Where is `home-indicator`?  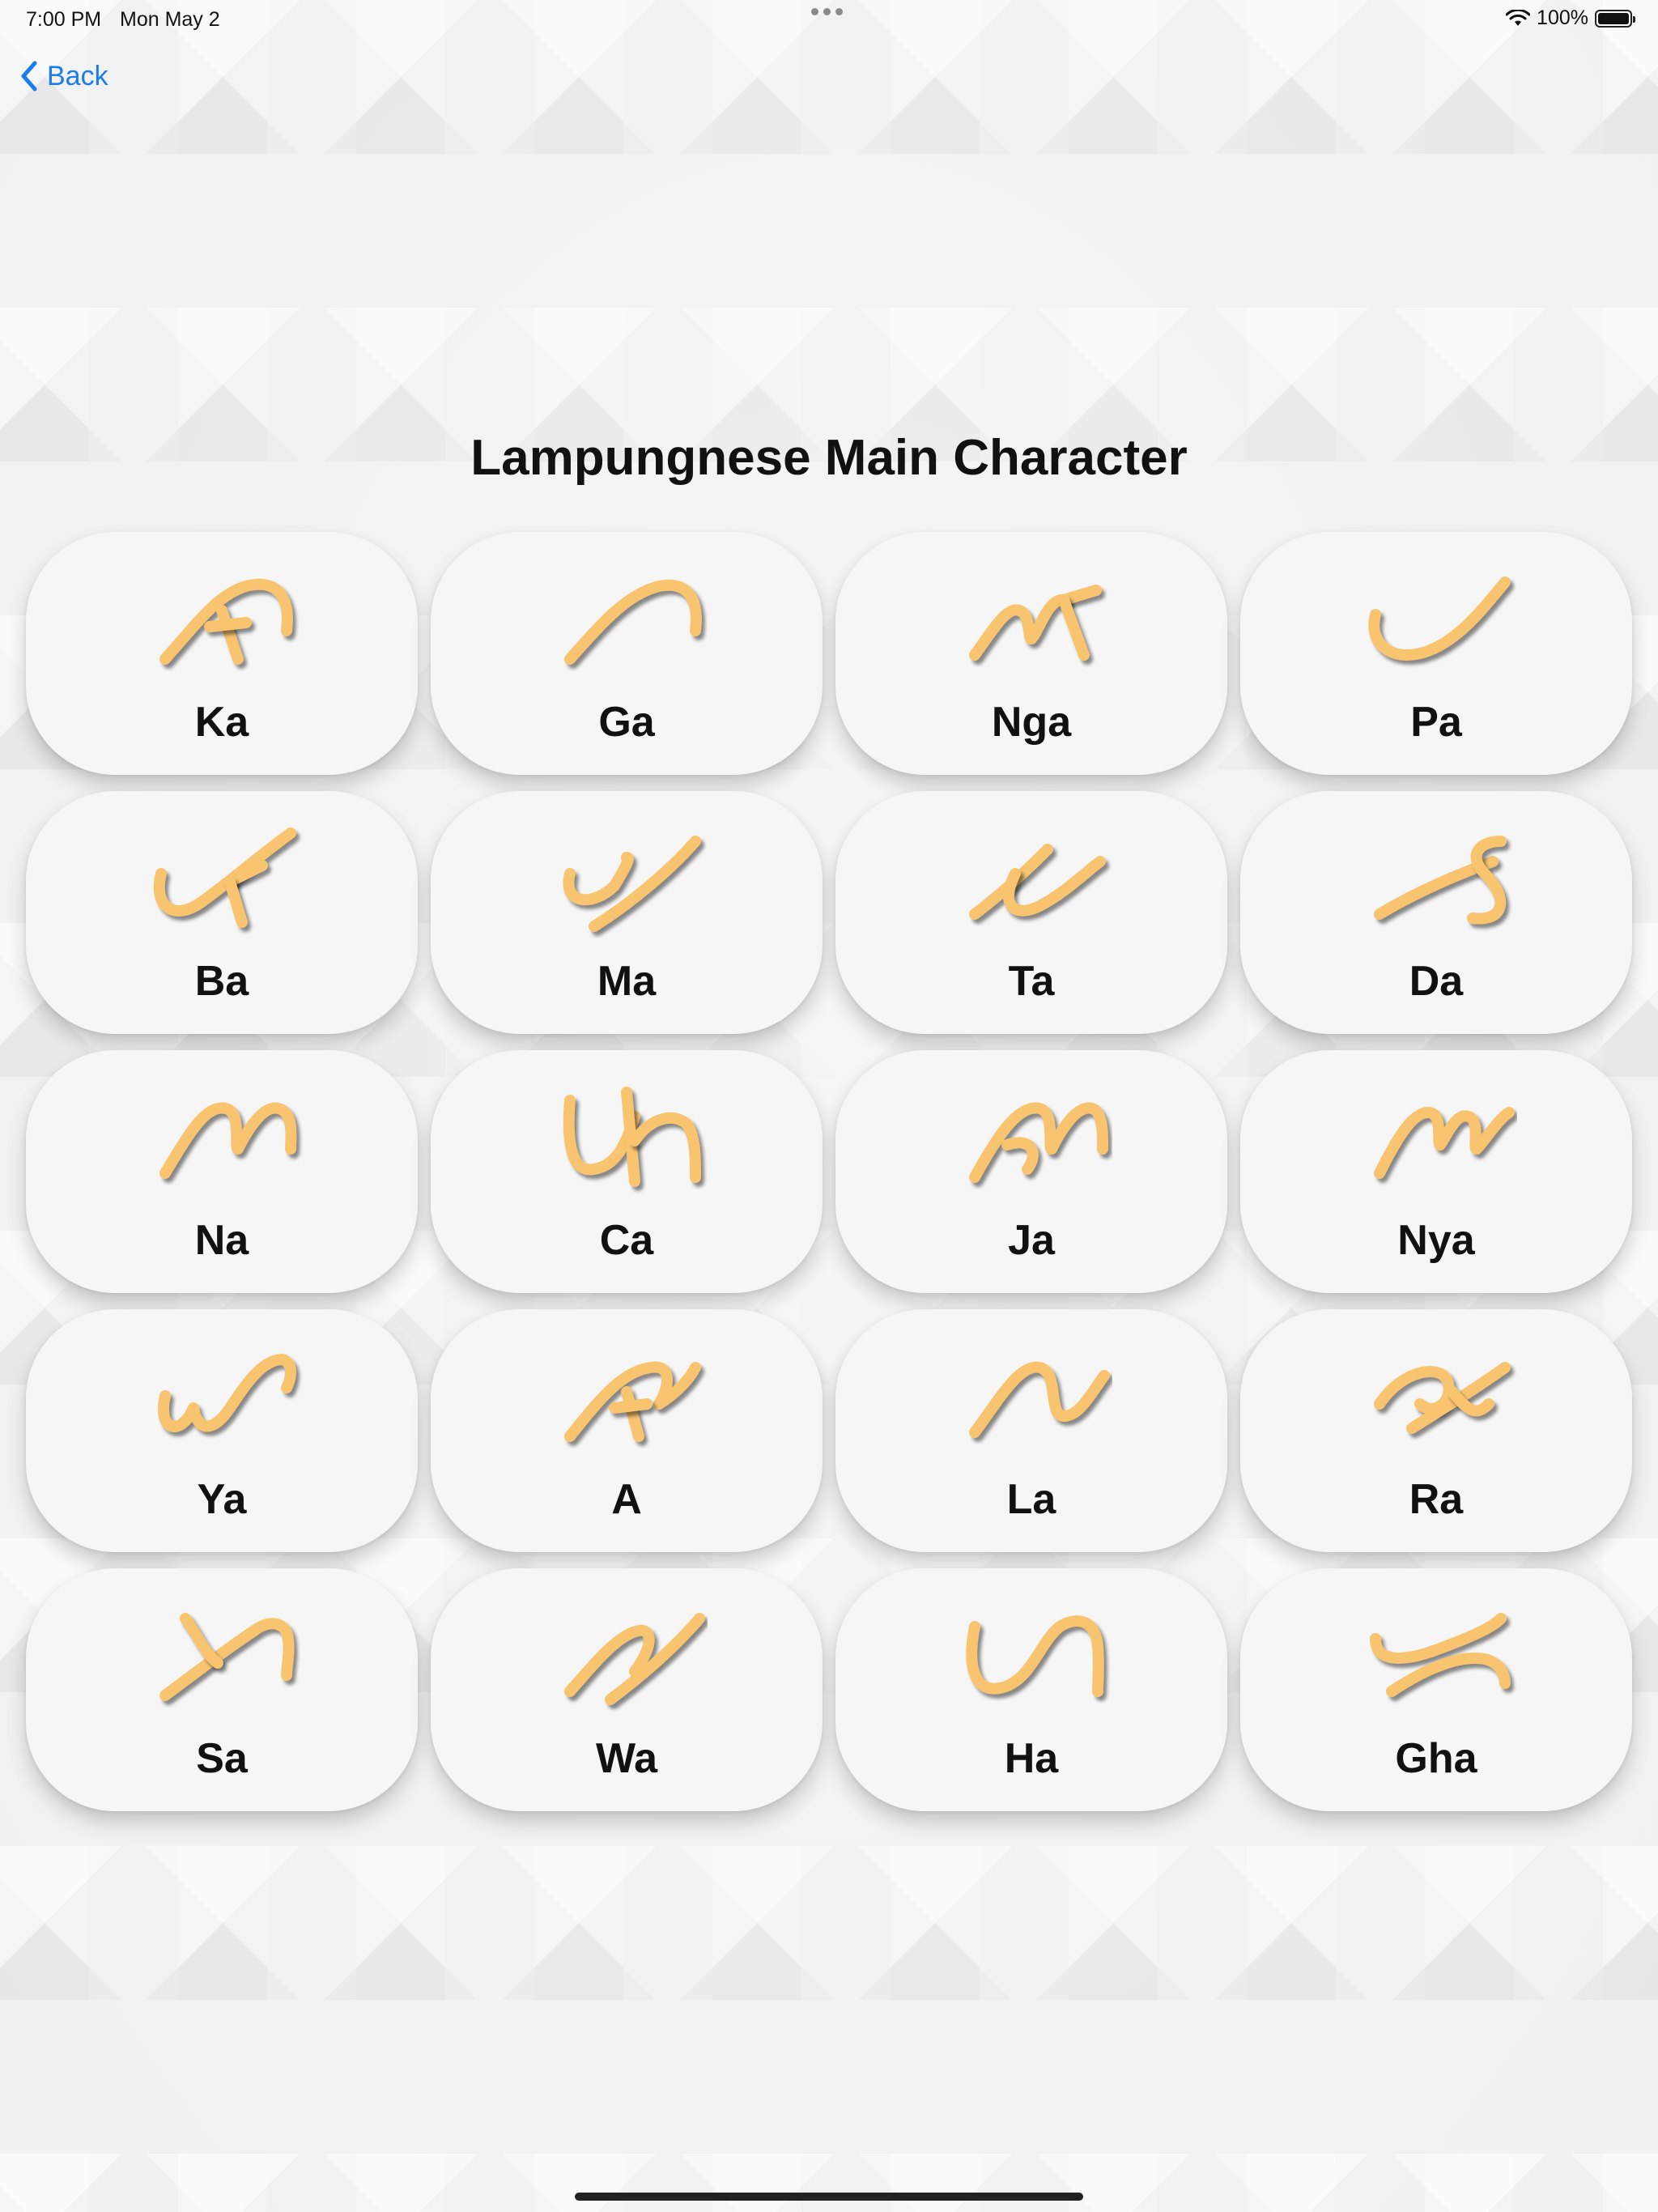
home-indicator is located at coordinates (829, 2197).